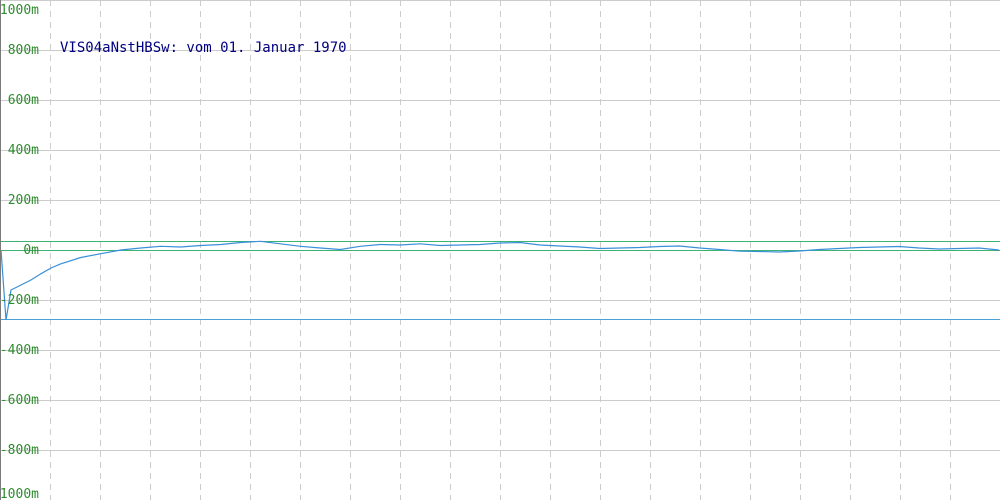 This screenshot has height=500, width=1000. What do you see at coordinates (19, 10) in the screenshot?
I see `y-tick-label: 1000m` at bounding box center [19, 10].